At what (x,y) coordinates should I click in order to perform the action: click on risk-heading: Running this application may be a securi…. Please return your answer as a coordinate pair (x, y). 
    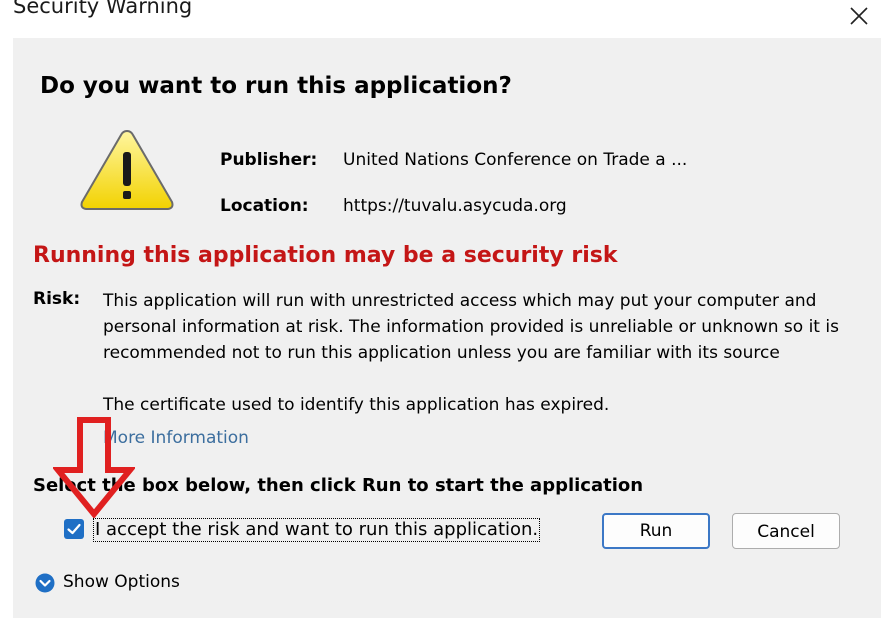
    Looking at the image, I should click on (325, 255).